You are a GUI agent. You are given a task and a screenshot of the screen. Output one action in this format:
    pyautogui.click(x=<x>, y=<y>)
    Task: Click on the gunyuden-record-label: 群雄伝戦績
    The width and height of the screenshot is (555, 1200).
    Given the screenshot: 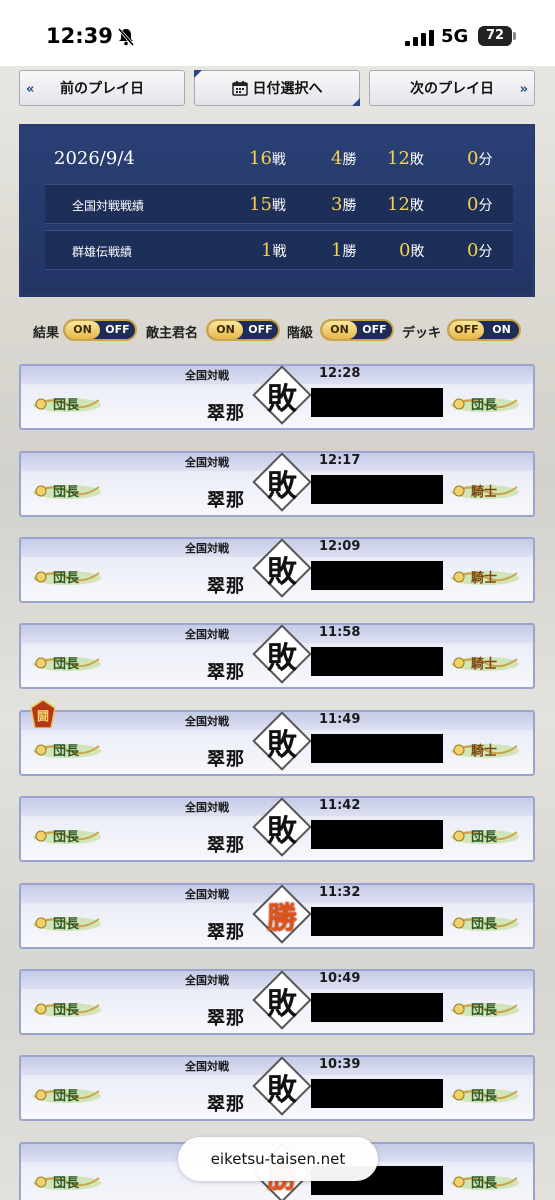 What is the action you would take?
    pyautogui.click(x=102, y=252)
    